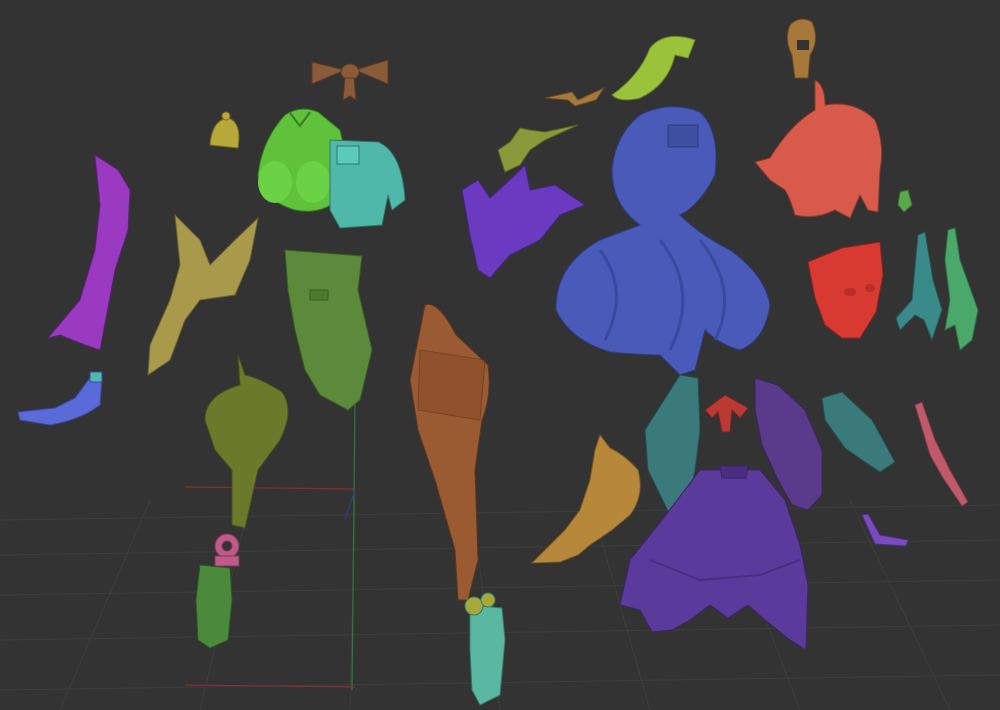 Image resolution: width=1000 pixels, height=710 pixels. What do you see at coordinates (585, 498) in the screenshot?
I see `gold-cape-piece` at bounding box center [585, 498].